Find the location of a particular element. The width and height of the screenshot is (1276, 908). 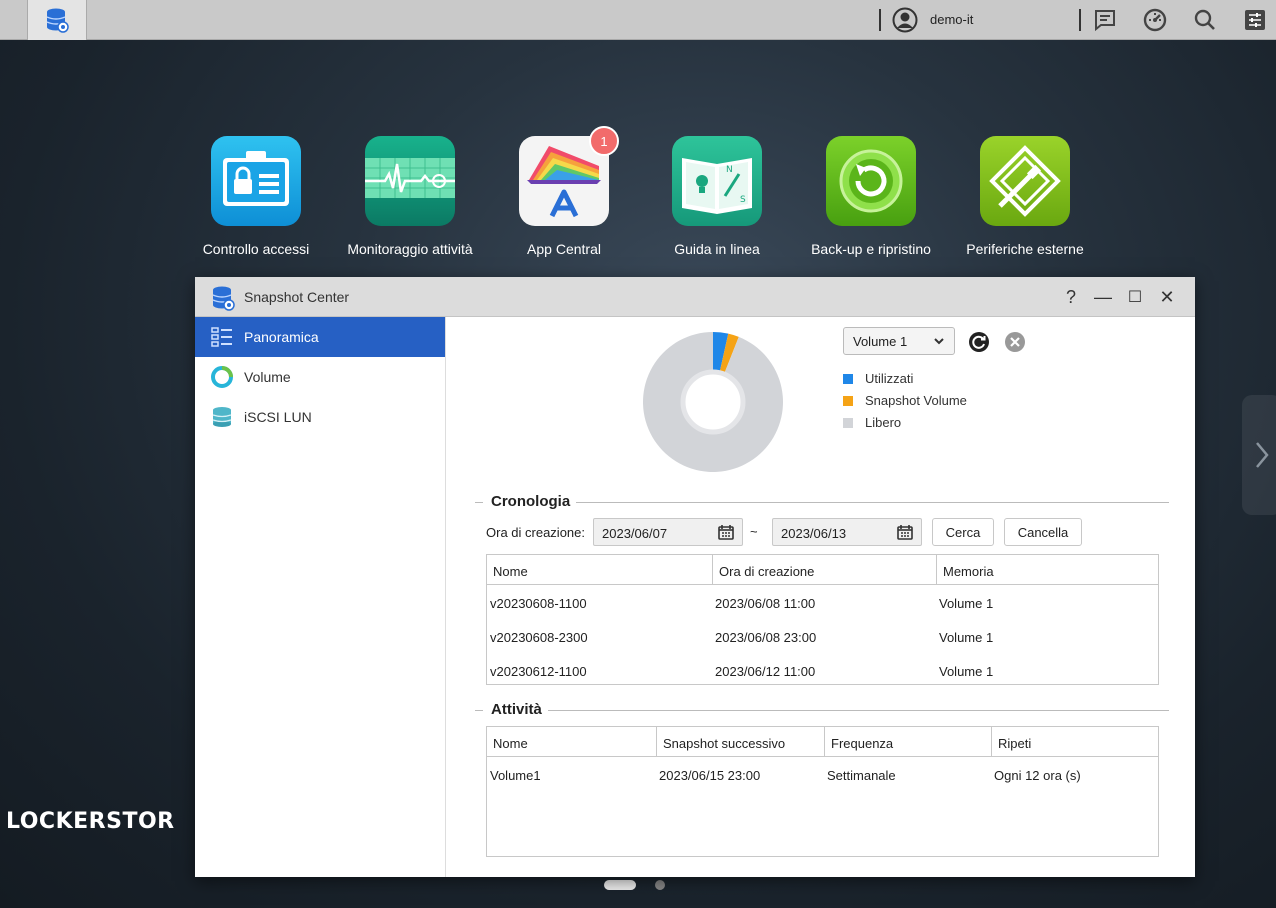

username: demo-it is located at coordinates (951, 19).